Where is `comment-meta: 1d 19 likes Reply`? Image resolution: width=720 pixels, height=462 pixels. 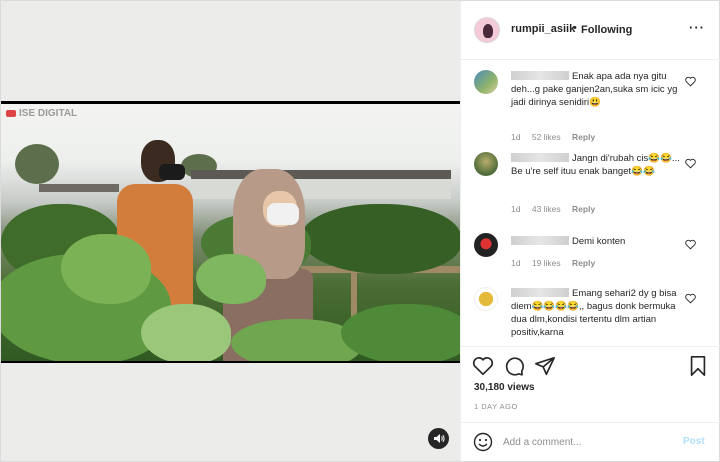 comment-meta: 1d 19 likes Reply is located at coordinates (557, 263).